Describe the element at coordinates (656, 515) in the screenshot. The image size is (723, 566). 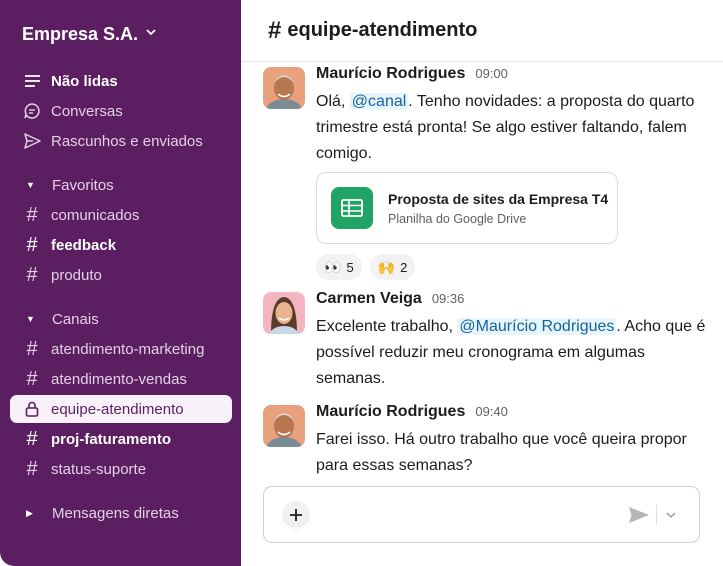
I see `divider` at that location.